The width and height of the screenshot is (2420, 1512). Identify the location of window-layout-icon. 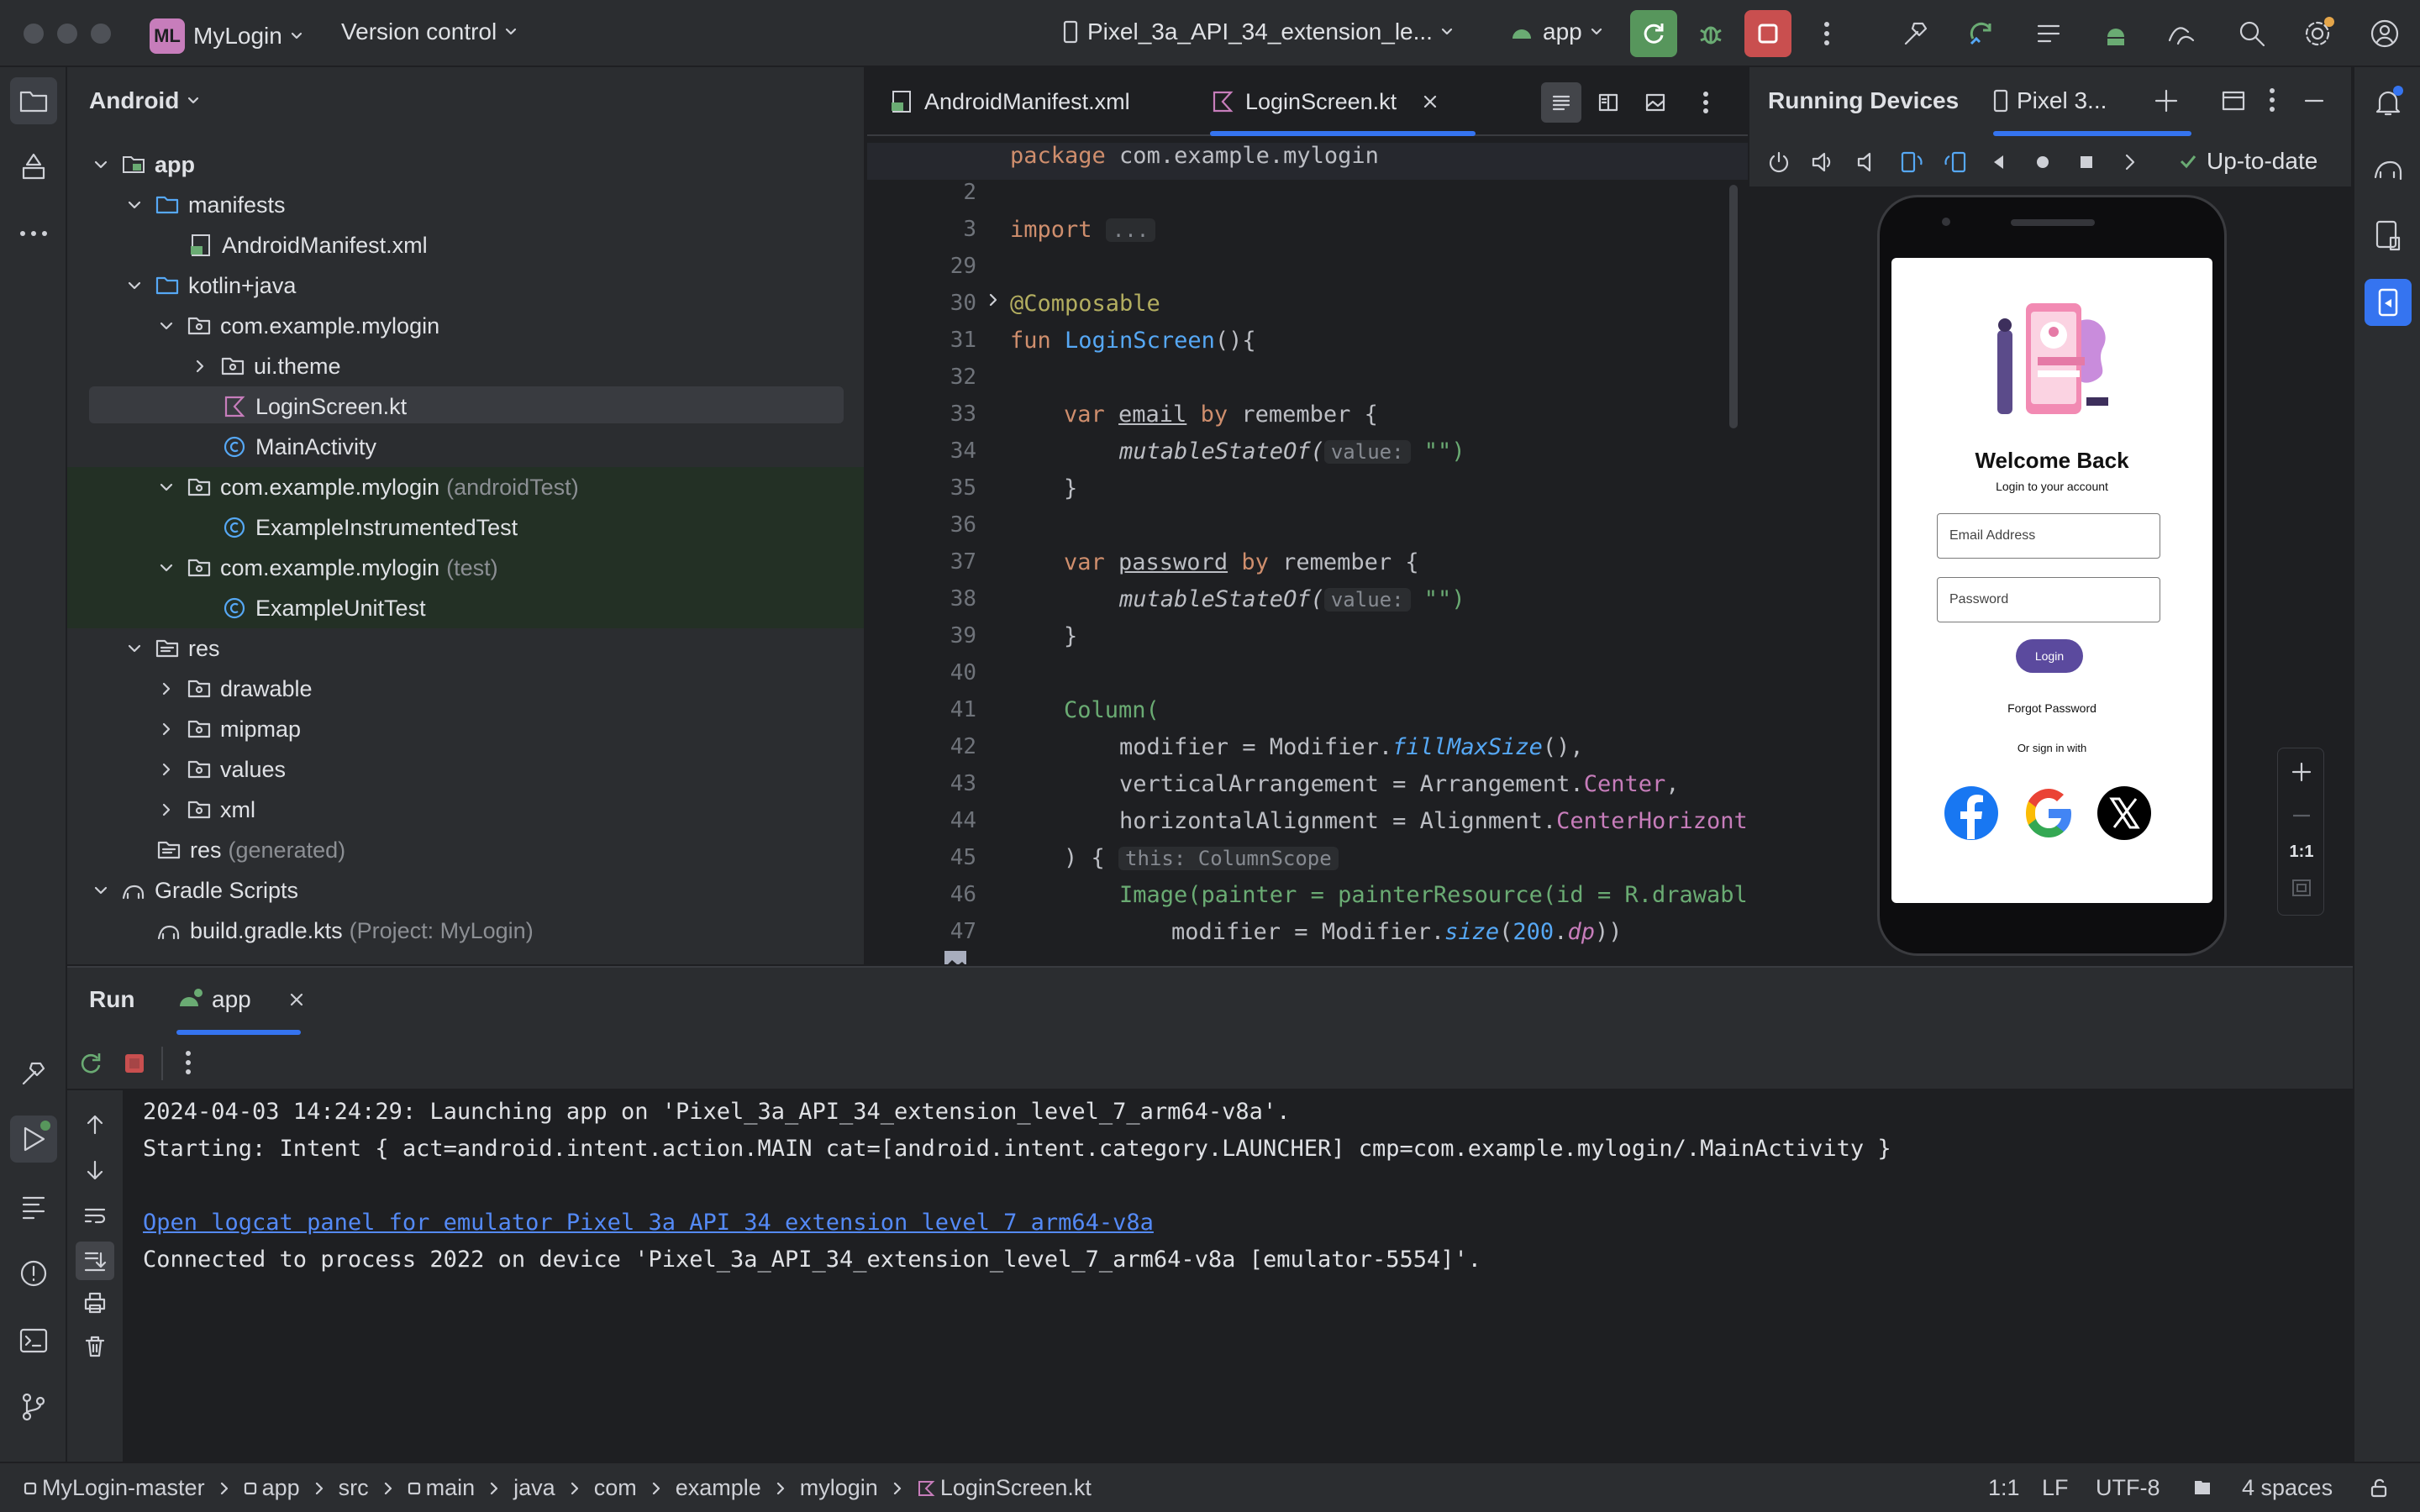
(2233, 100).